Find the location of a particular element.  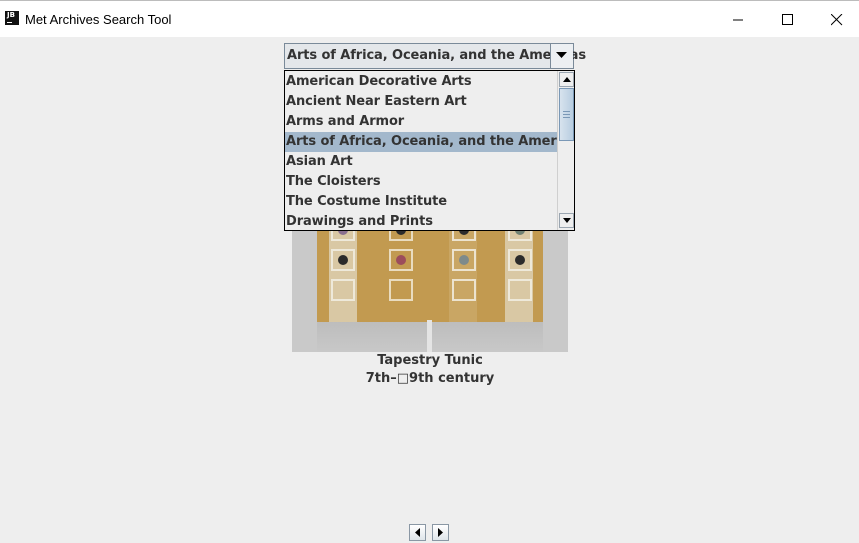

chevron-down-icon is located at coordinates (561, 55).